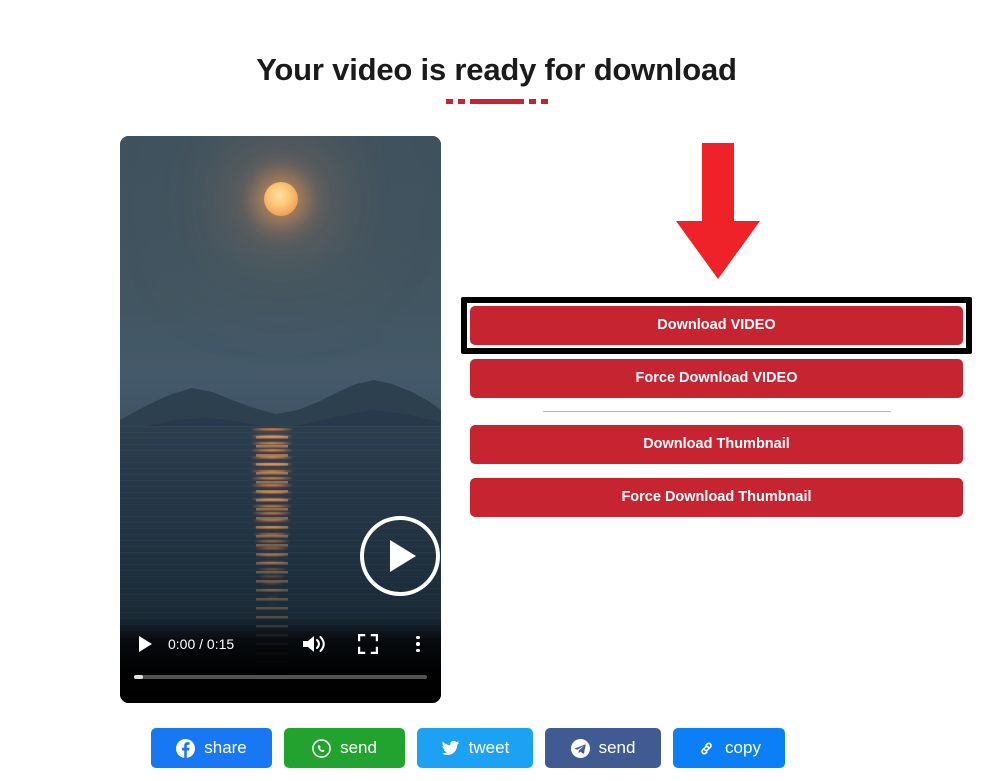 The width and height of the screenshot is (993, 781). I want to click on whatsapp-icon, so click(321, 748).